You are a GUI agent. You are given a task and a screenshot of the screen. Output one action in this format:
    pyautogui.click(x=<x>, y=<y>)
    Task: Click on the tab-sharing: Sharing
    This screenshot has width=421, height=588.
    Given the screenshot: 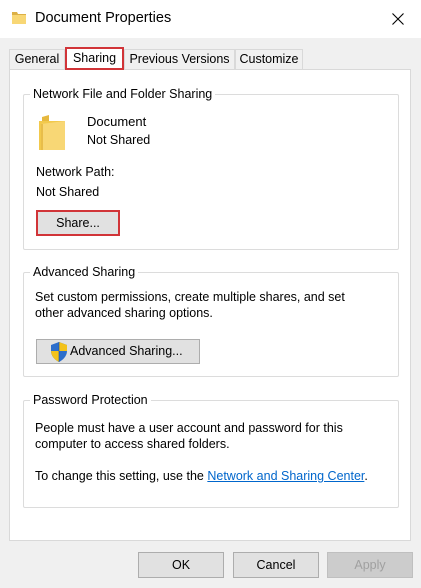 What is the action you would take?
    pyautogui.click(x=94, y=58)
    